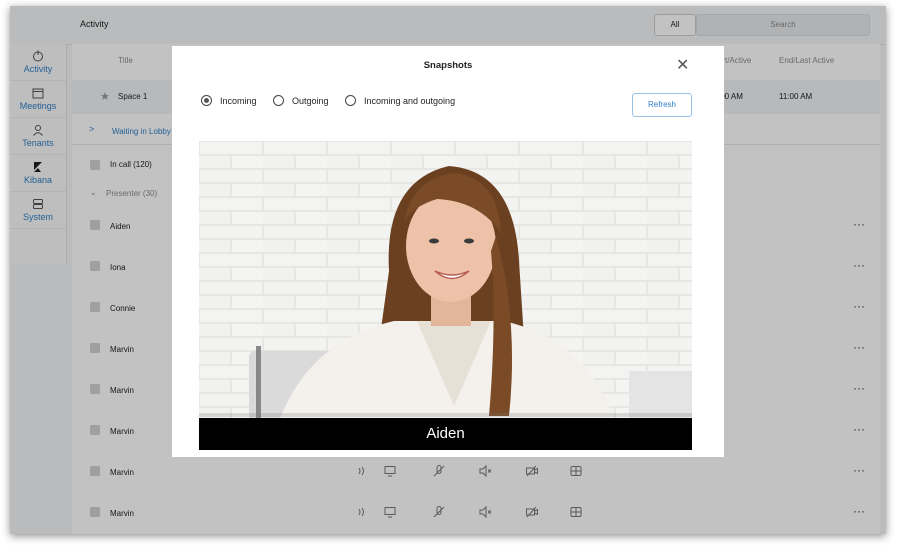 The height and width of the screenshot is (550, 902). What do you see at coordinates (310, 100) in the screenshot?
I see `radio-label: Outgoing` at bounding box center [310, 100].